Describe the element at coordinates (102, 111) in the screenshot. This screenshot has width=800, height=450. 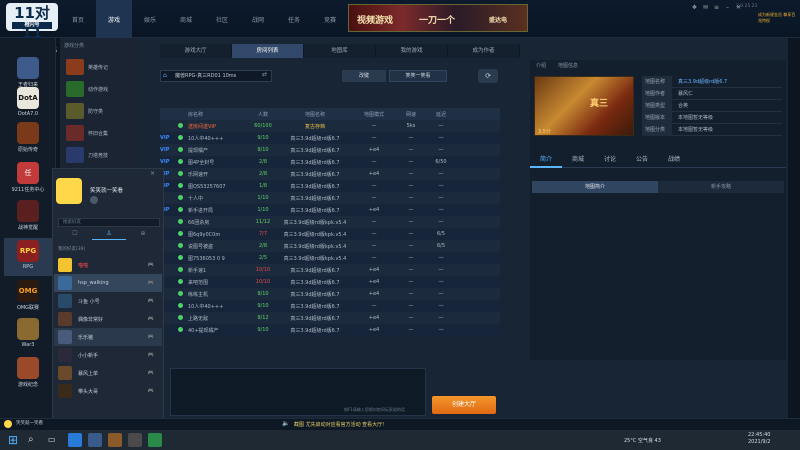
I see `category-item: 防守类` at that location.